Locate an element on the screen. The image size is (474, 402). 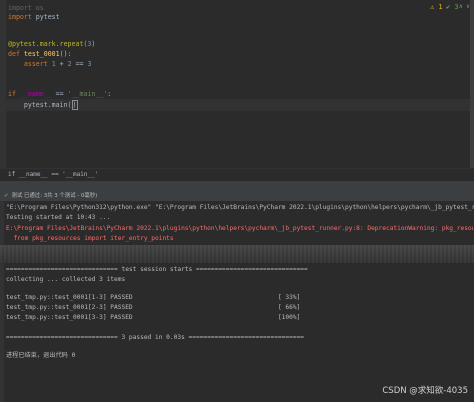
passed-check-icon: ✔ is located at coordinates (6, 196).